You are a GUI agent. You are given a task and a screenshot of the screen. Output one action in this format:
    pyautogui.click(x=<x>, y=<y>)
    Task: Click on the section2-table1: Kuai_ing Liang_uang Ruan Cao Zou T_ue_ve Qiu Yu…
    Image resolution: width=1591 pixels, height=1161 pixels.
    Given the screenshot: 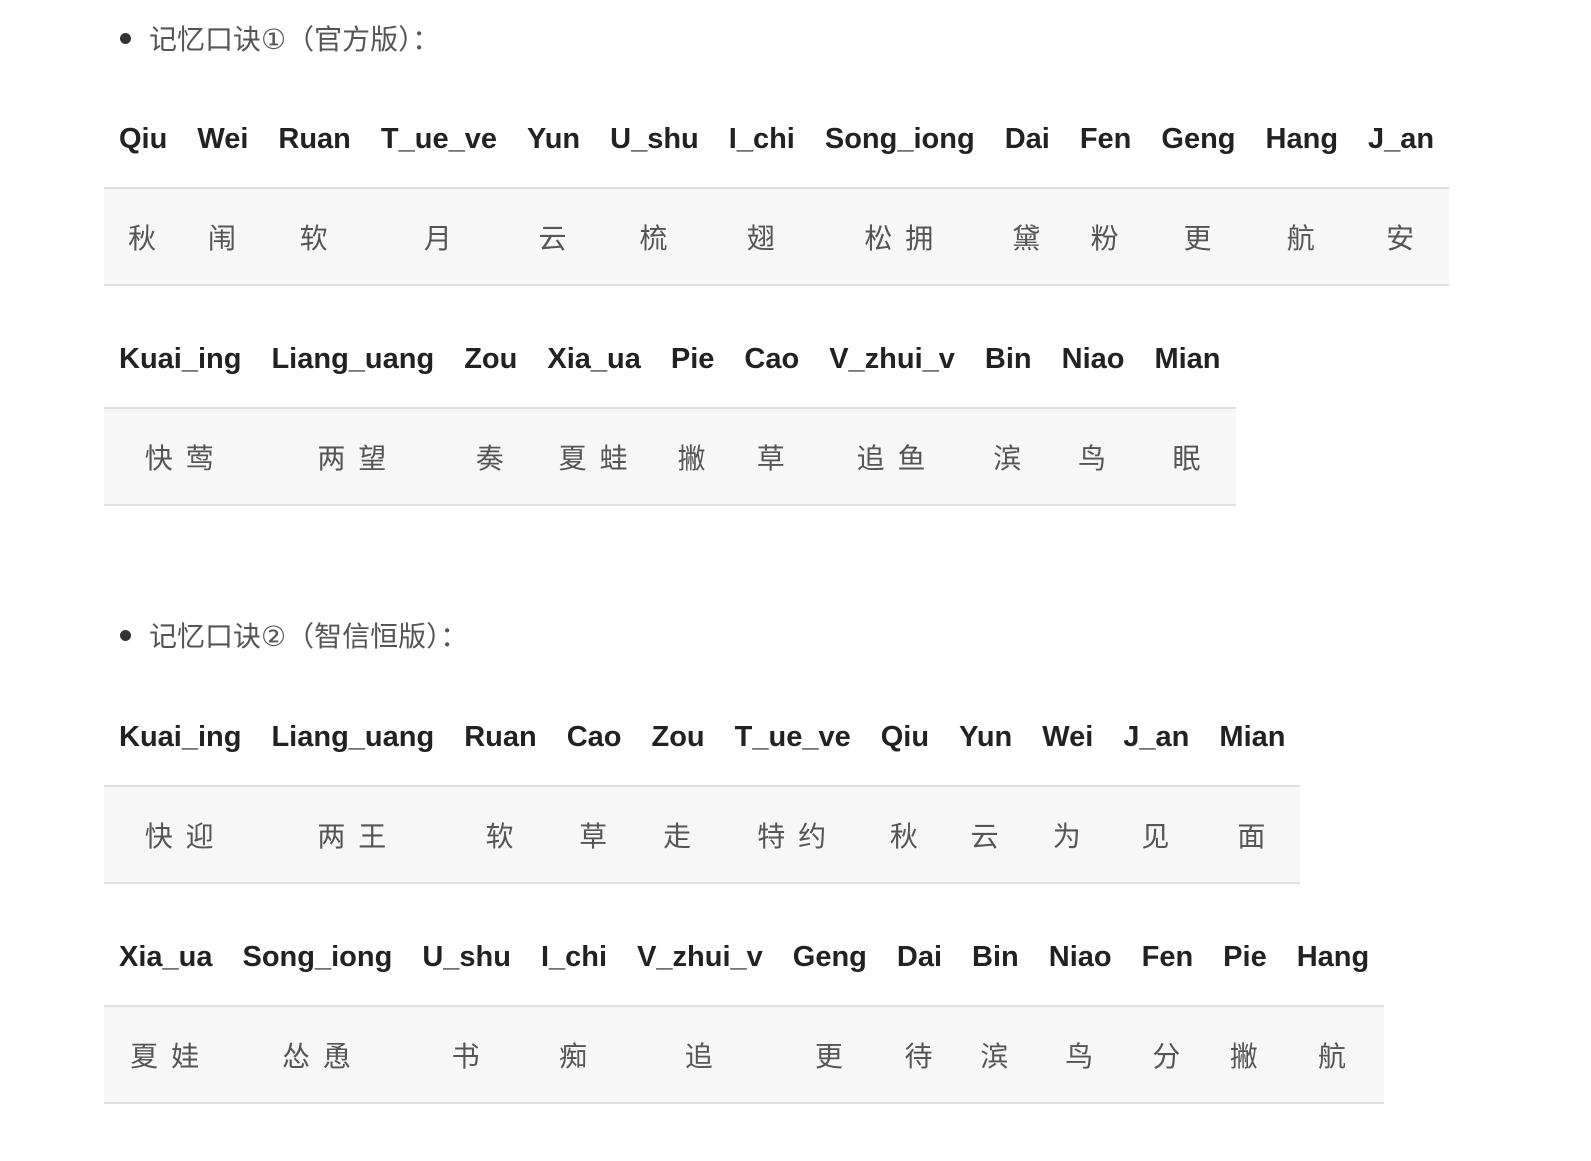 What is the action you would take?
    pyautogui.click(x=702, y=787)
    